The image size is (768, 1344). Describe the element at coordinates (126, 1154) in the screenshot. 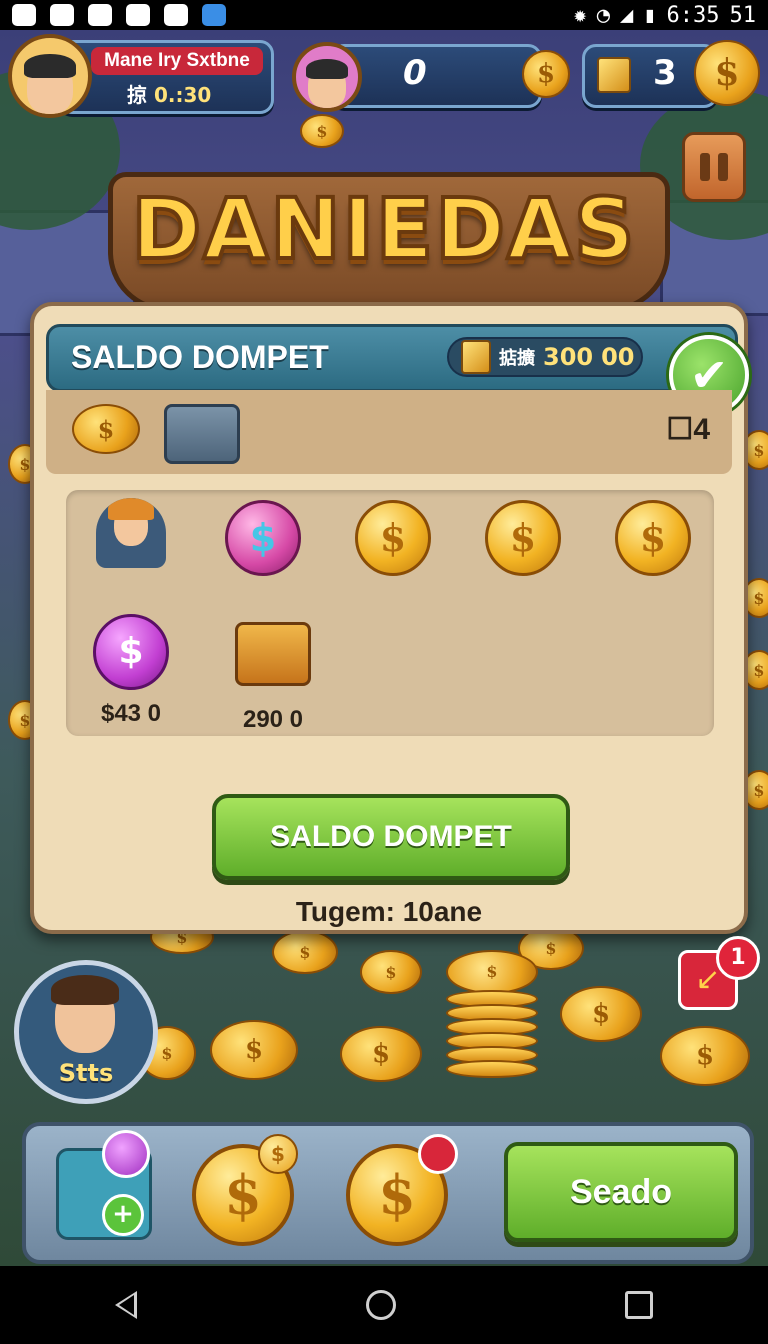

I see `lightbulb-icon` at that location.